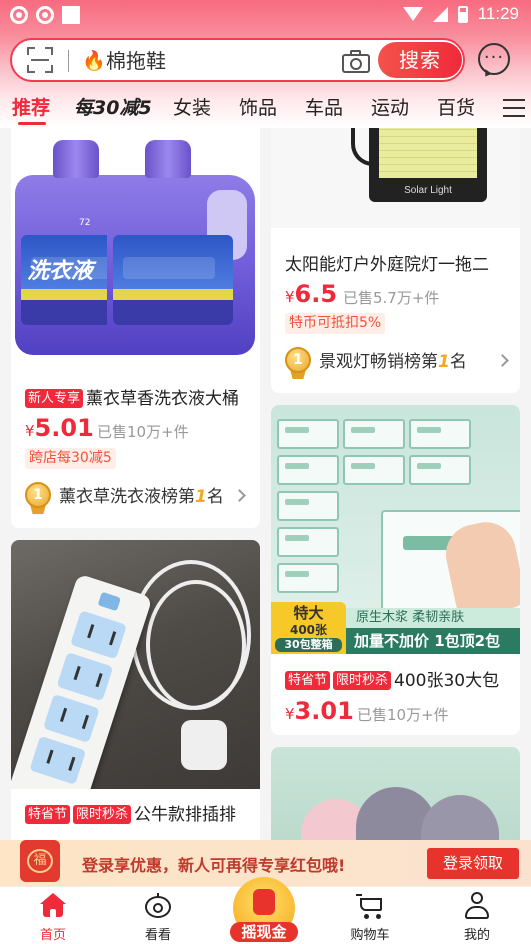 The width and height of the screenshot is (531, 944). I want to click on product-image: 洗衣液 72, so click(135, 241).